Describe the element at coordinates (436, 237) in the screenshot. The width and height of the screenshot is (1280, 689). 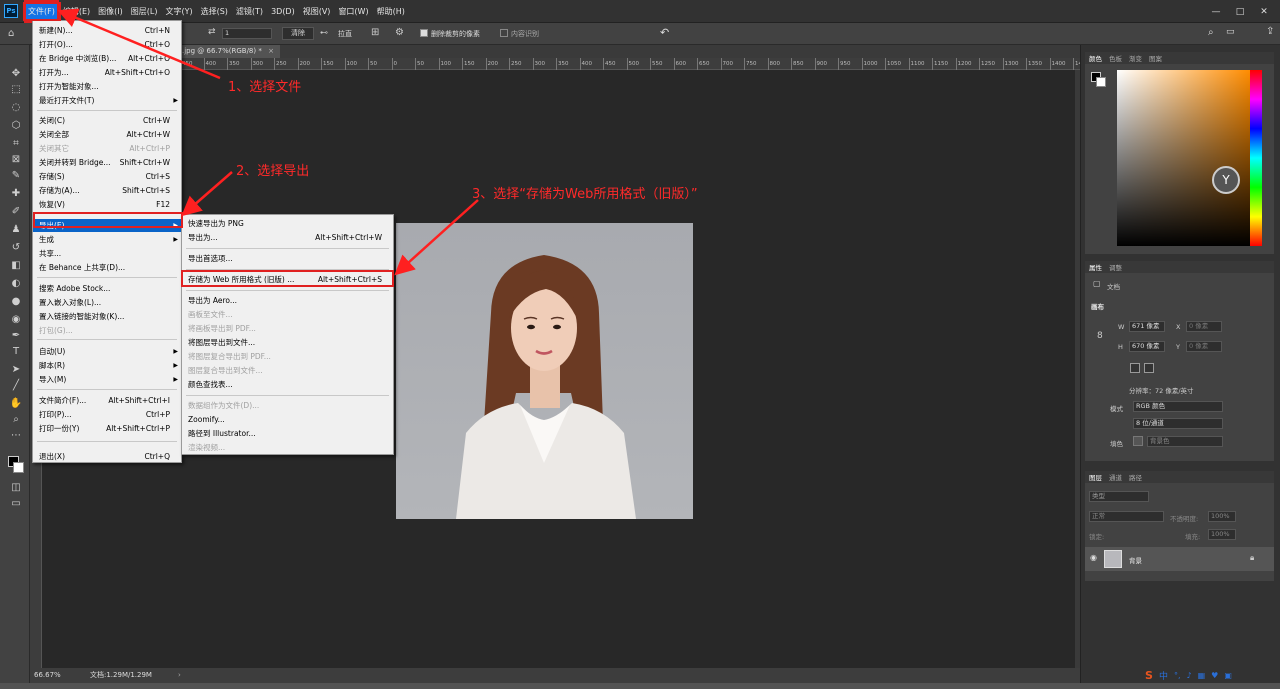
I see `arrow-step3` at that location.